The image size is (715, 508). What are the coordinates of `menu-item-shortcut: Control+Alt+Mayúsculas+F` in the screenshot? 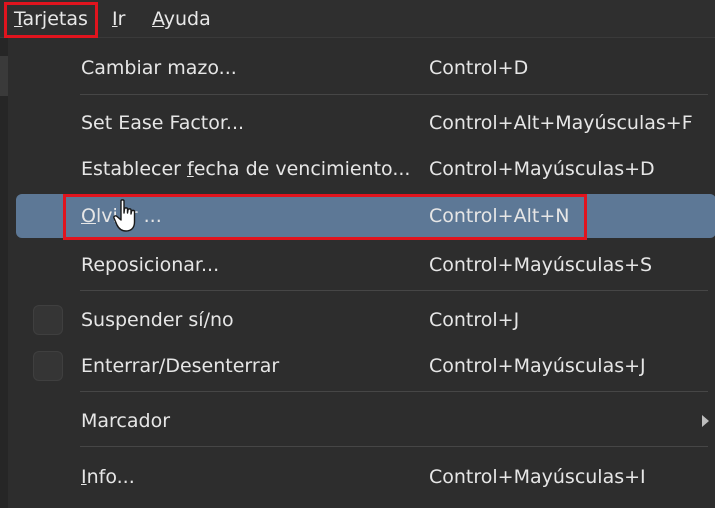 It's located at (561, 123).